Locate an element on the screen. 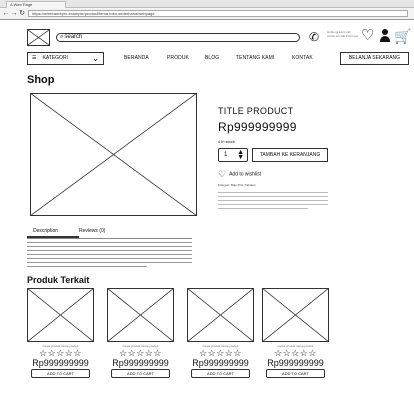 Image resolution: width=414 pixels, height=398 pixels. search-placeholder: search is located at coordinates (73, 37).